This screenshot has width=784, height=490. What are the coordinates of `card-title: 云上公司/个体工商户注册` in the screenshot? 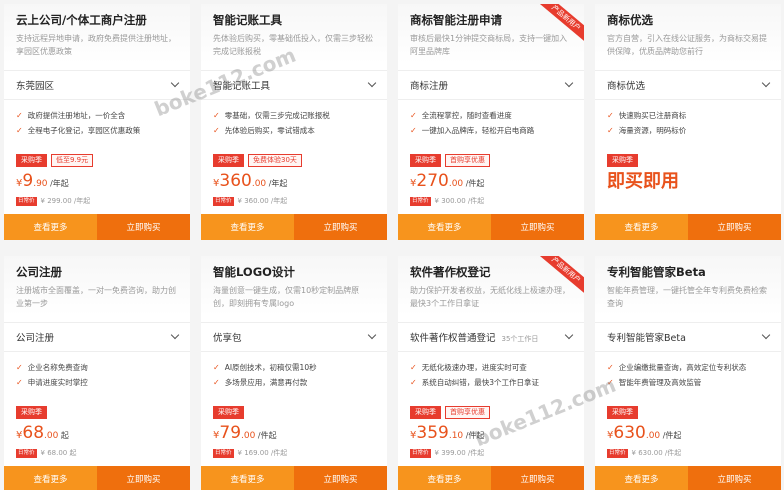 It's located at (97, 20).